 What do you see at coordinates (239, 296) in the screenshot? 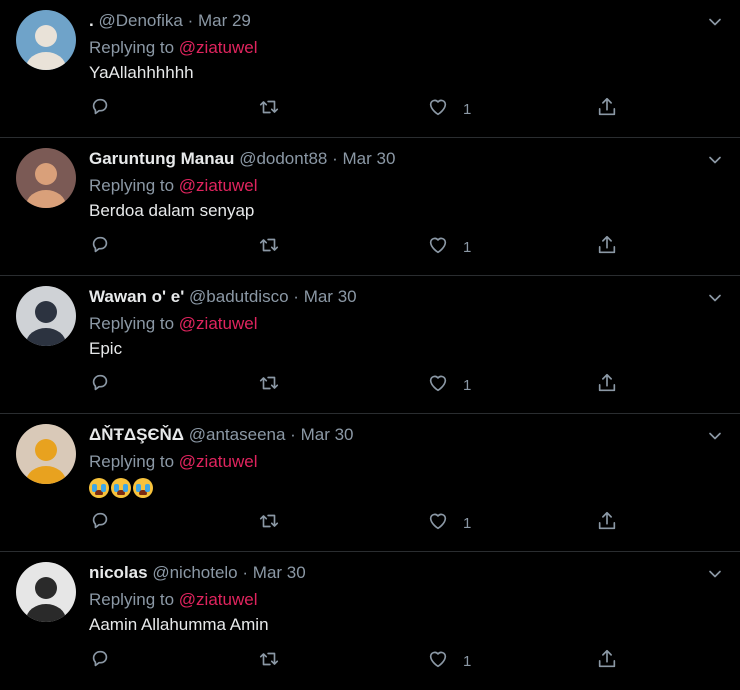
I see `user-handle: @badutdisco` at bounding box center [239, 296].